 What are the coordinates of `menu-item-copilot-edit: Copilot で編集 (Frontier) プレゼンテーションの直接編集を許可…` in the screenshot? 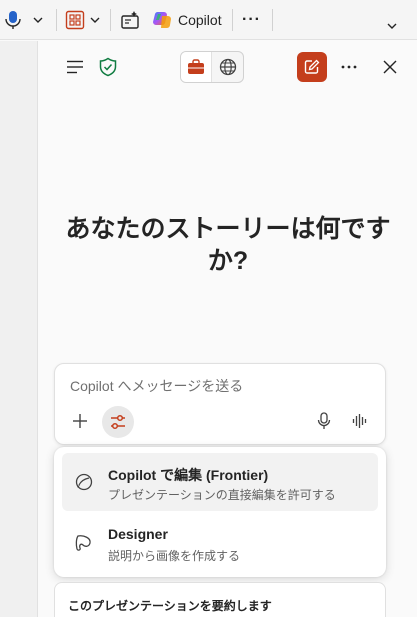 It's located at (220, 482).